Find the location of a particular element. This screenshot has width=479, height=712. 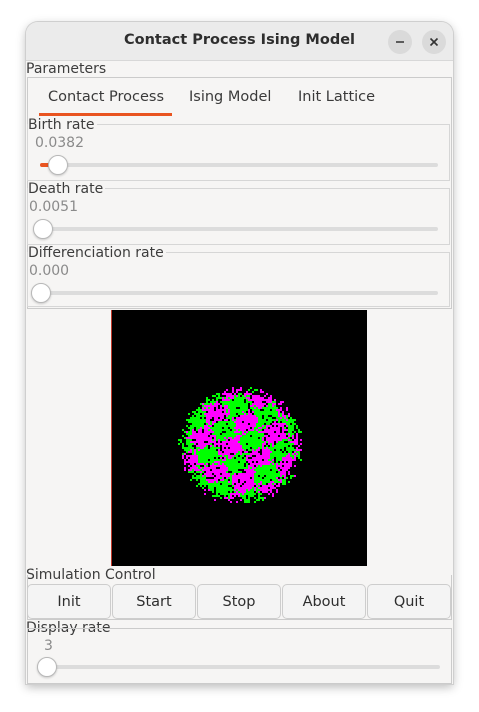

differenciation-rate-label: Differenciation rate is located at coordinates (97, 253).